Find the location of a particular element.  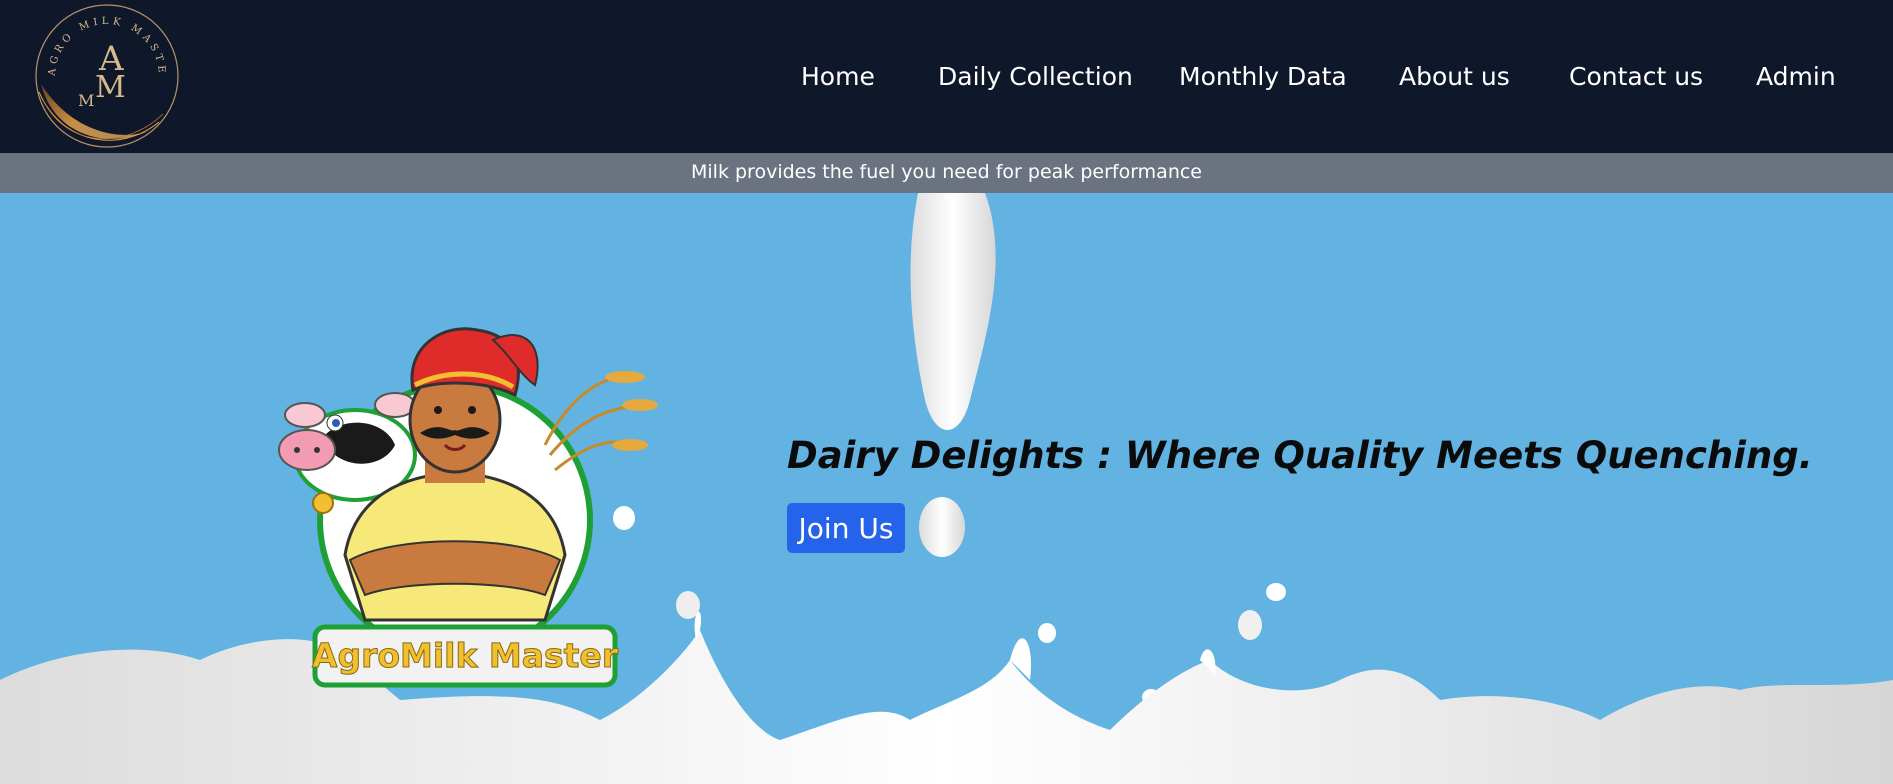

nav-monthly-data: Monthly Data is located at coordinates (1263, 76).